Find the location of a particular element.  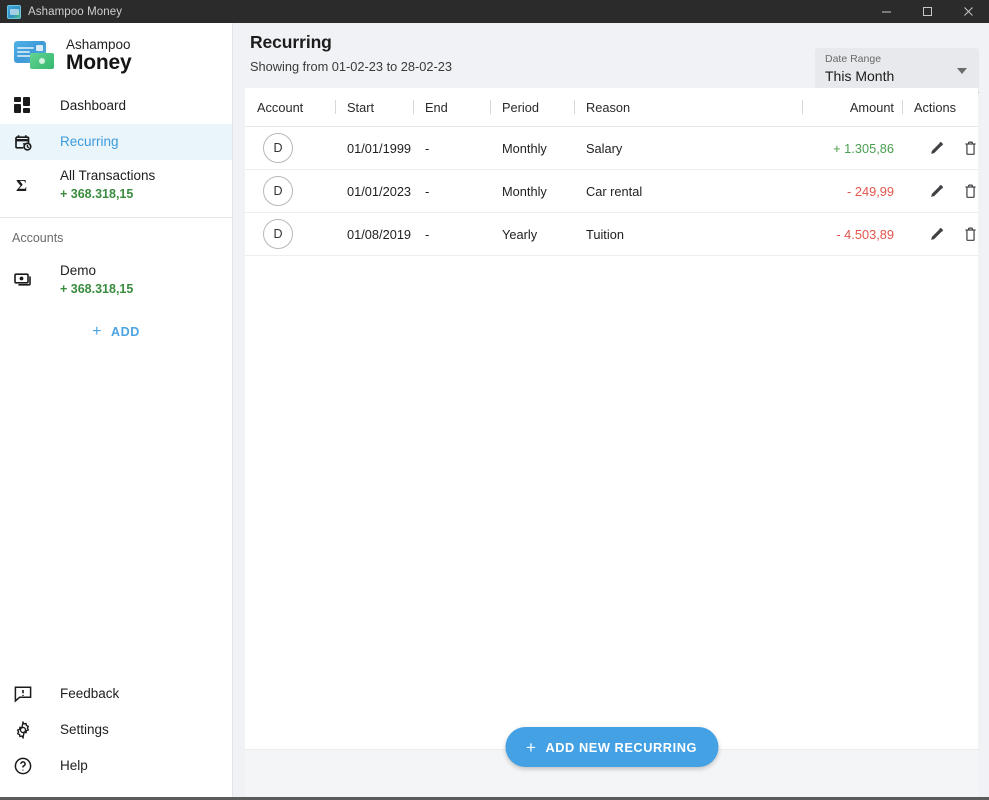

table-row: D 01/01/1999 - Monthly Salary + 1.305,86 is located at coordinates (611, 148).